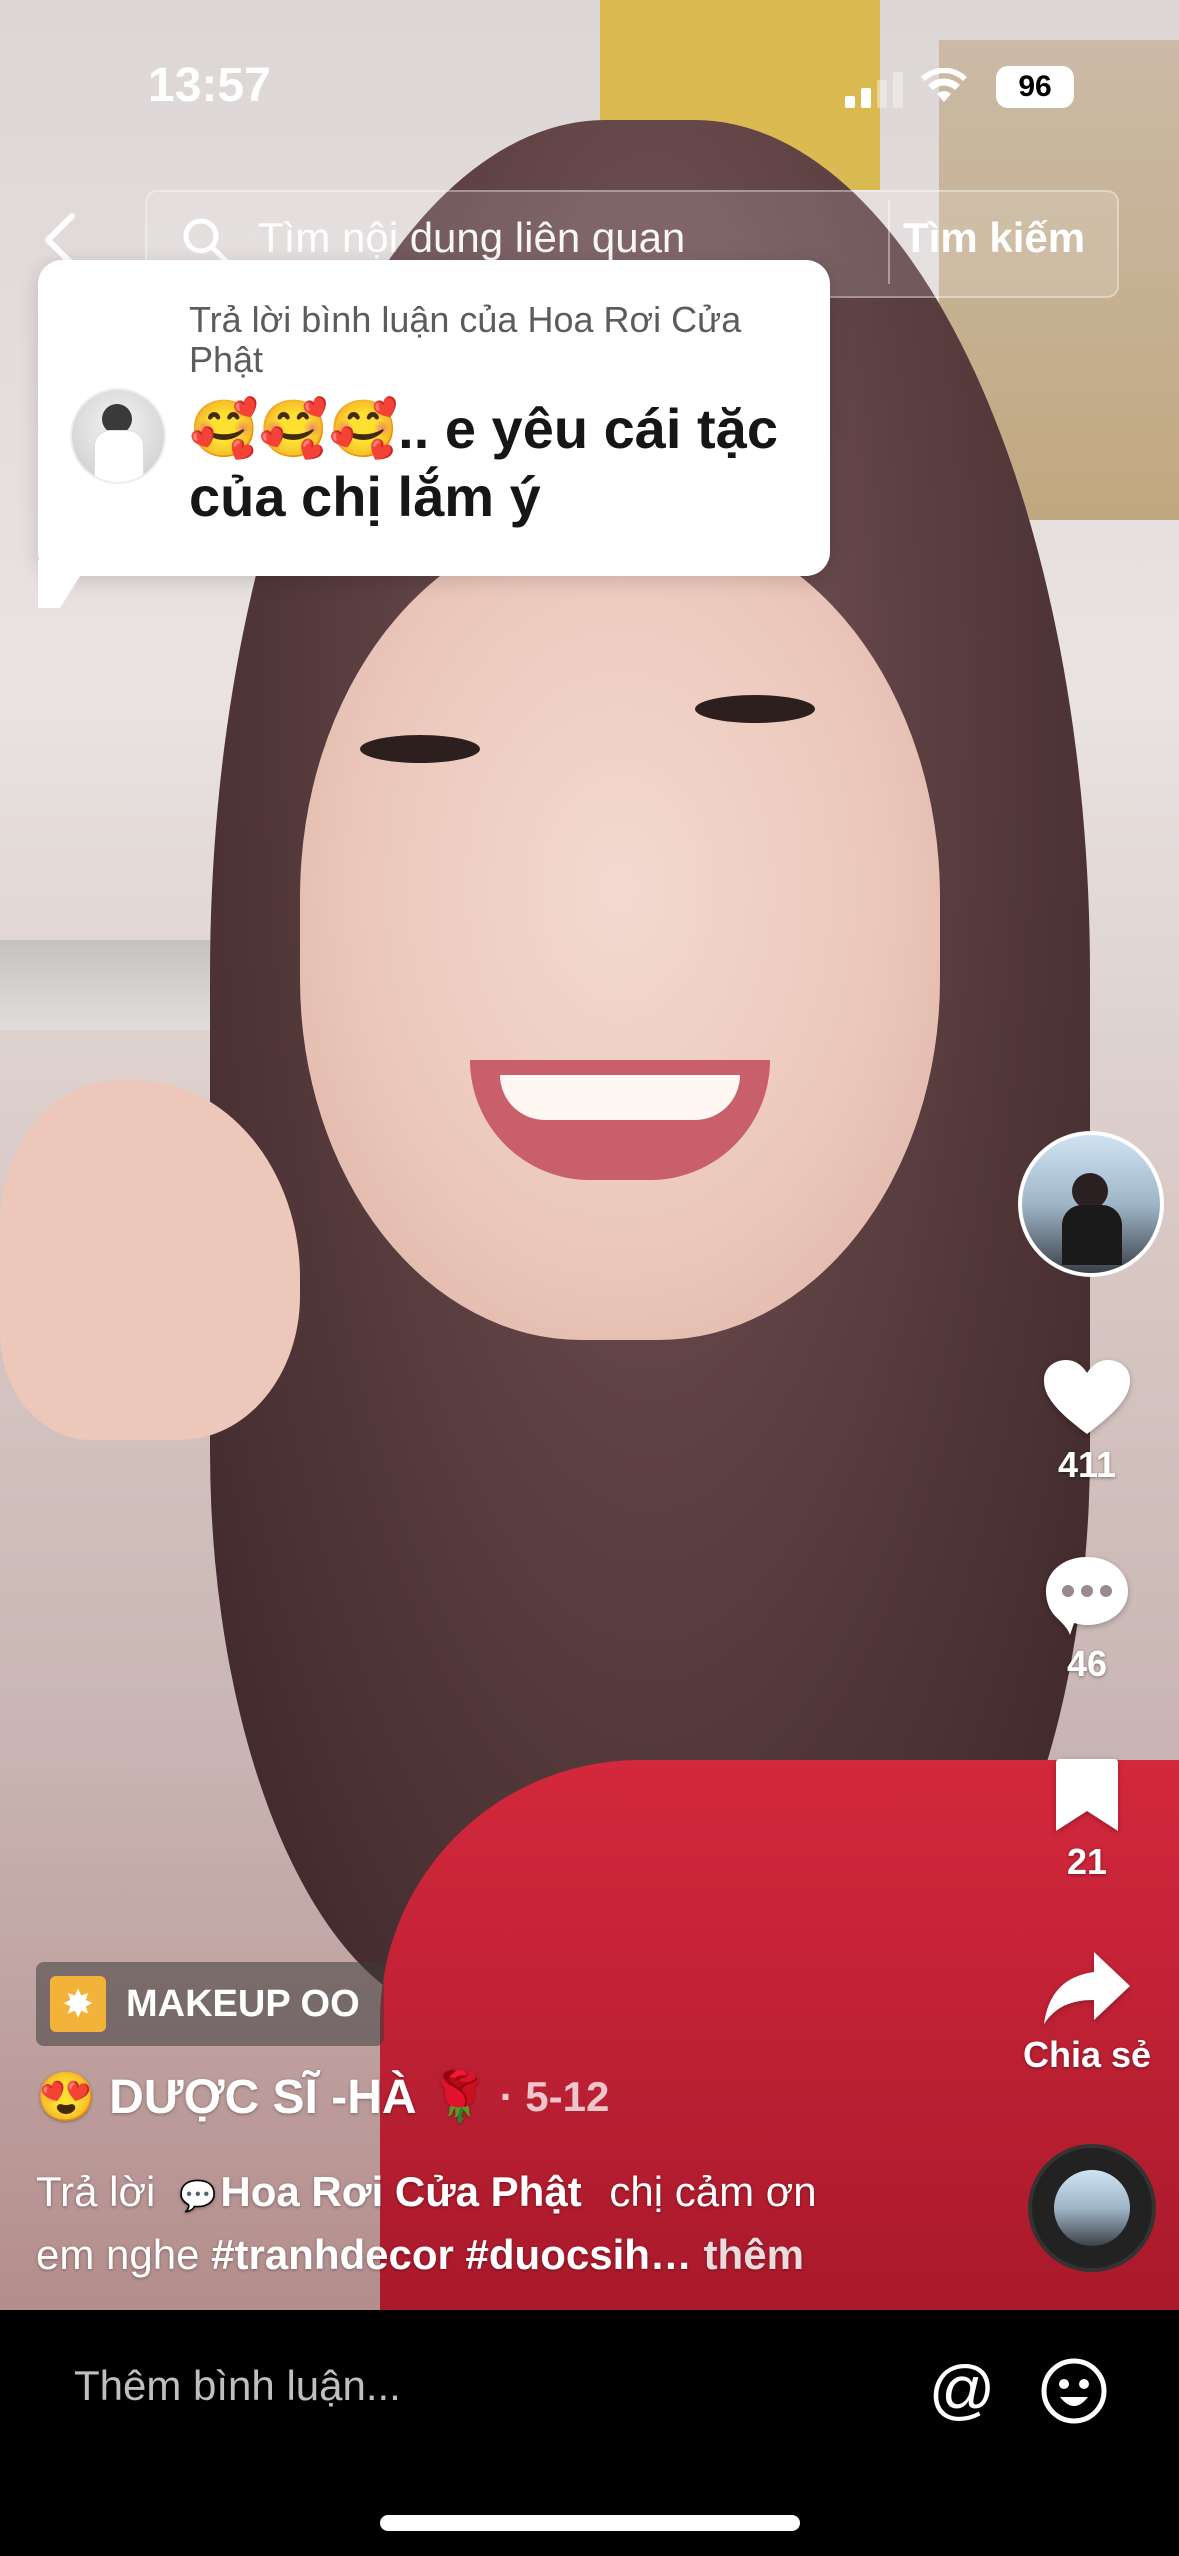 Image resolution: width=1179 pixels, height=2556 pixels. Describe the element at coordinates (118, 436) in the screenshot. I see `commenter-avatar` at that location.